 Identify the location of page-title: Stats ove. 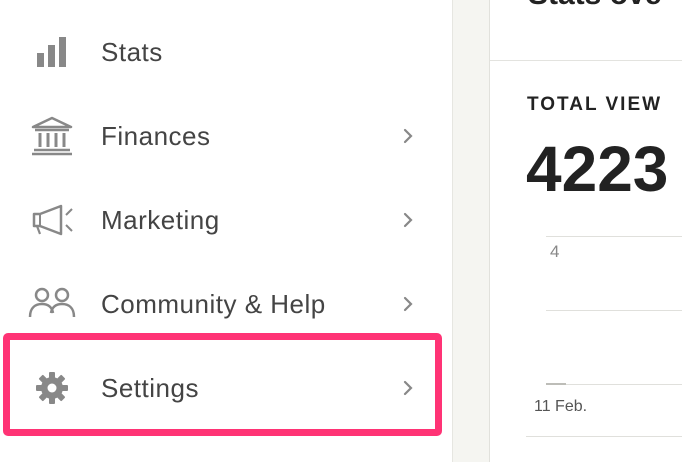
(594, 6).